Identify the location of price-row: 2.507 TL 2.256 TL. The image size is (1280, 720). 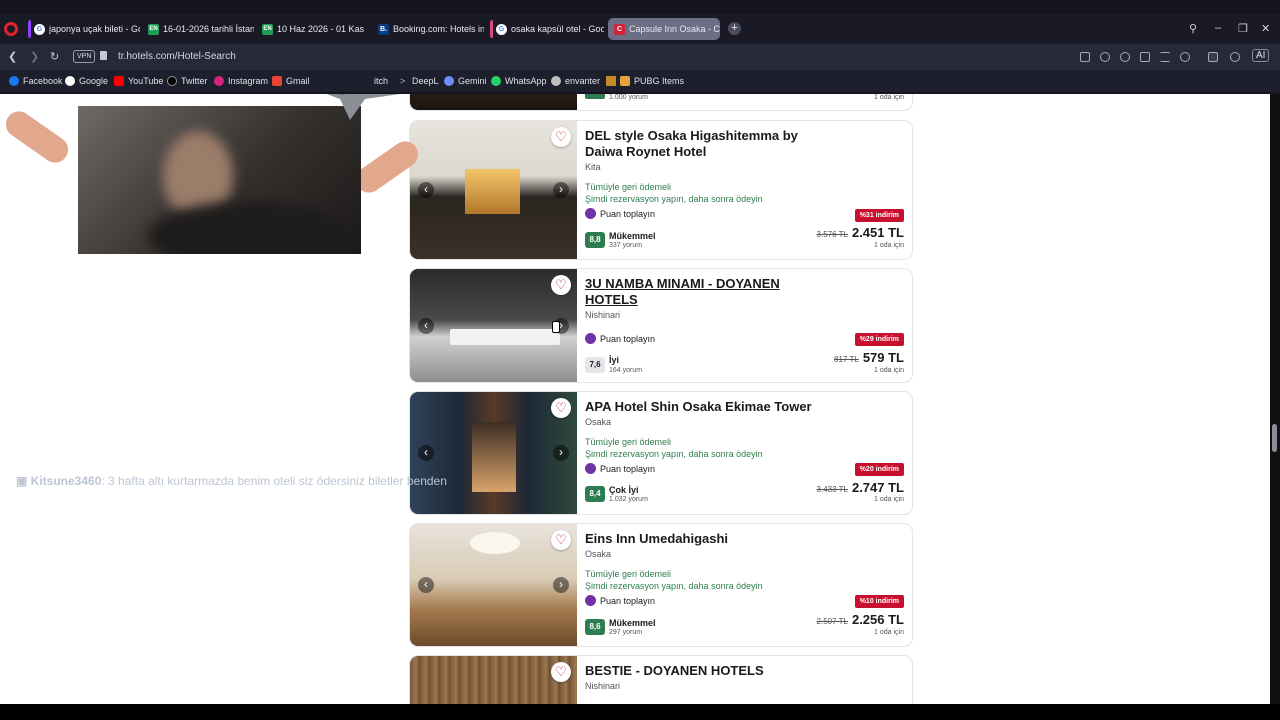
(860, 619).